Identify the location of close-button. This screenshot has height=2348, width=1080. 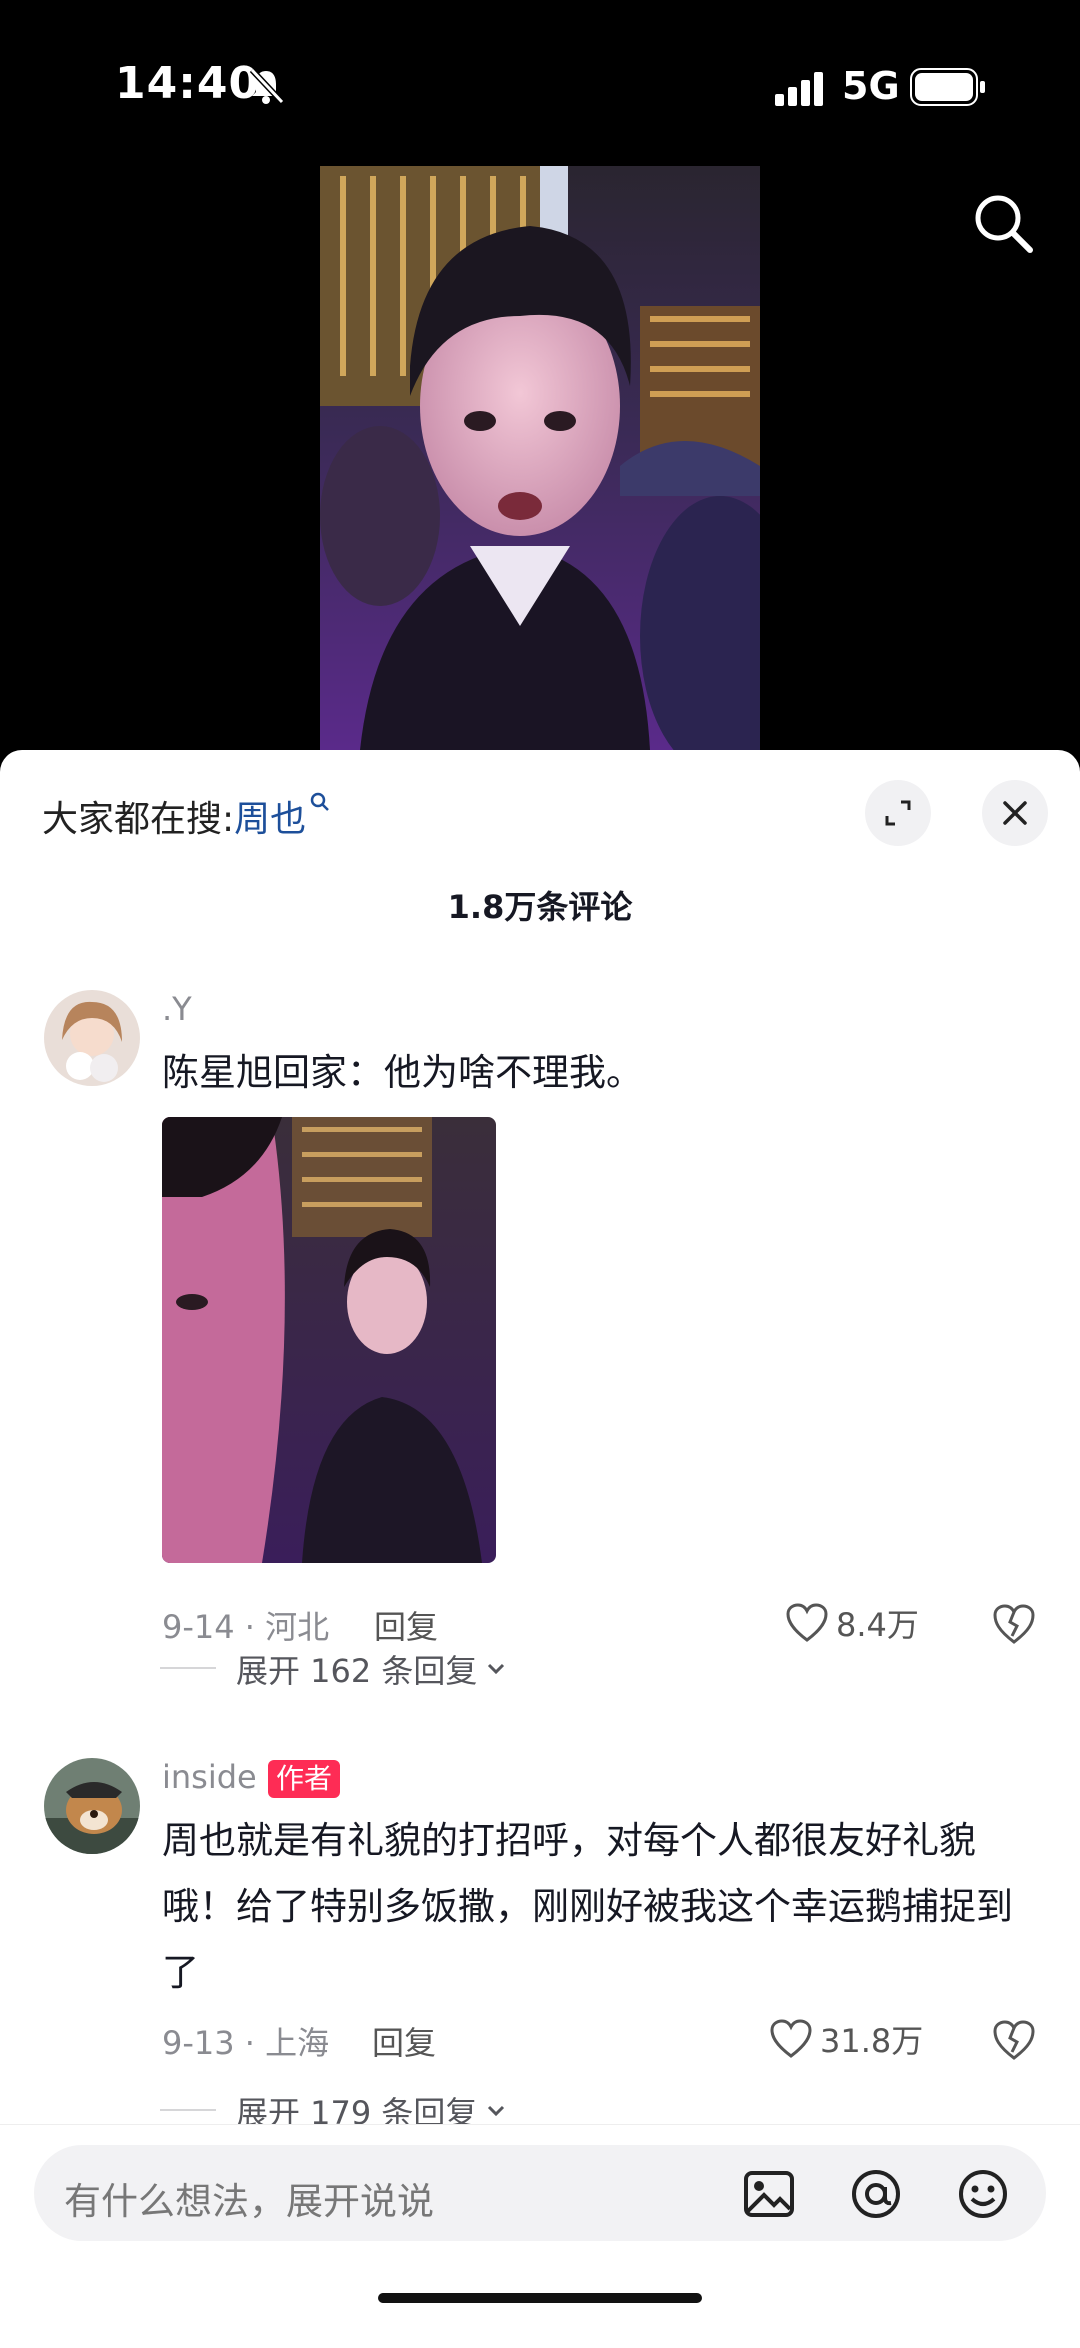
(1015, 813).